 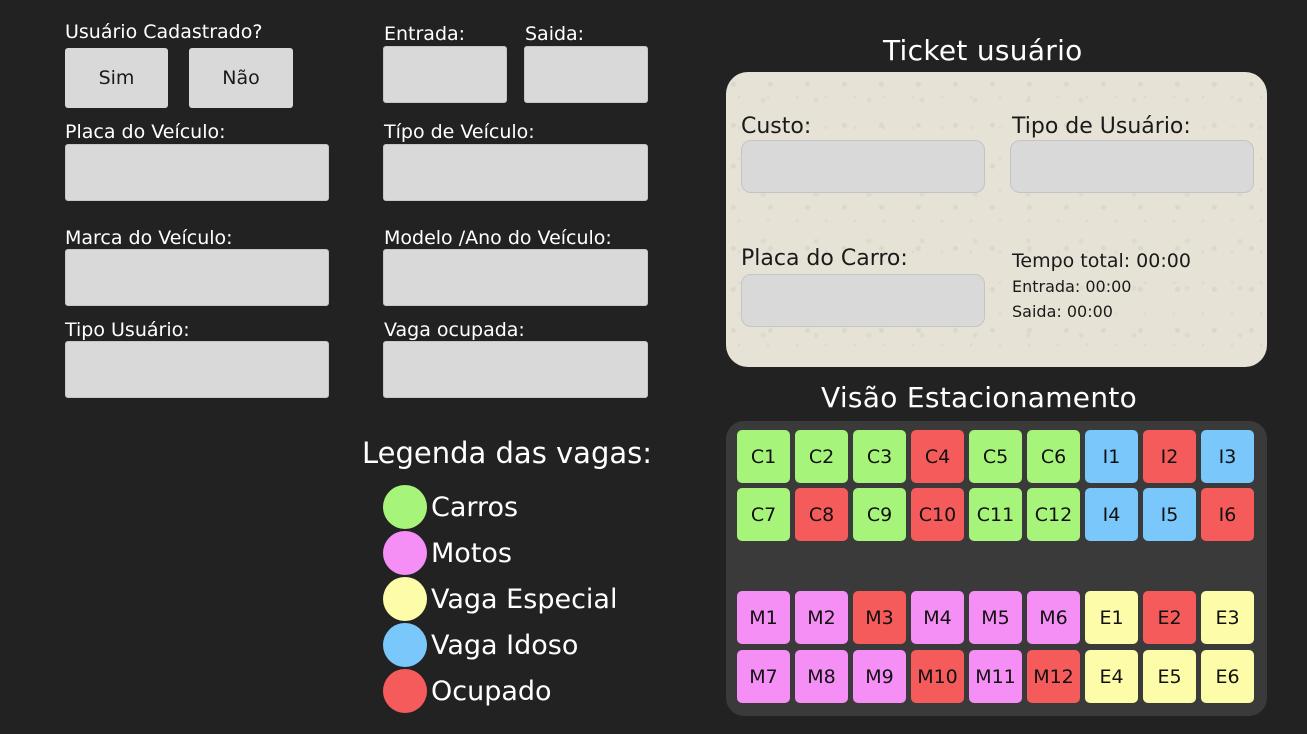 What do you see at coordinates (937, 617) in the screenshot?
I see `parking-spot-m4: M4` at bounding box center [937, 617].